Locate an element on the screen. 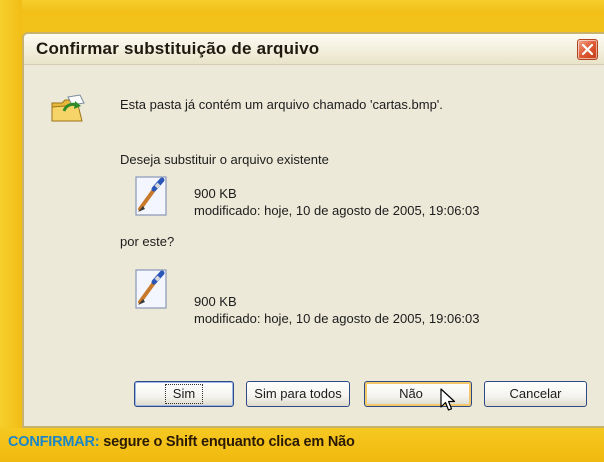 This screenshot has height=462, width=604. existing-file-size: 900 KB is located at coordinates (215, 193).